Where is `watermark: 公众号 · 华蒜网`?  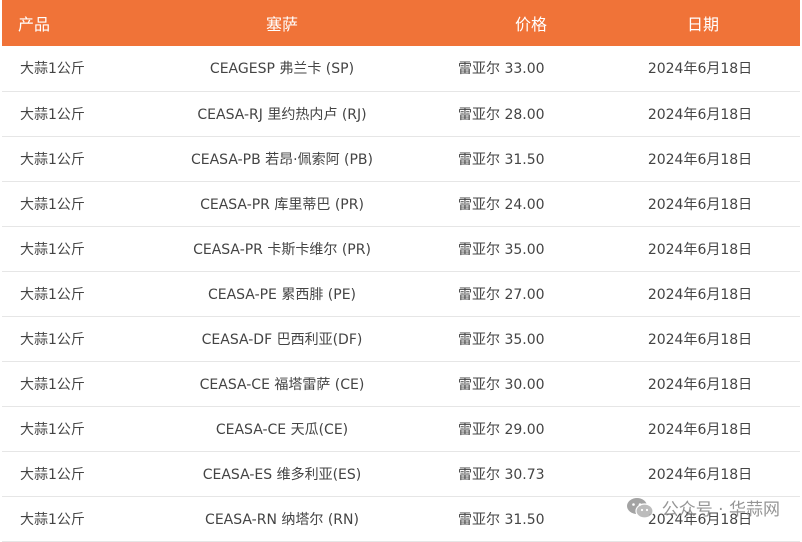
watermark: 公众号 · 华蒜网 is located at coordinates (703, 507).